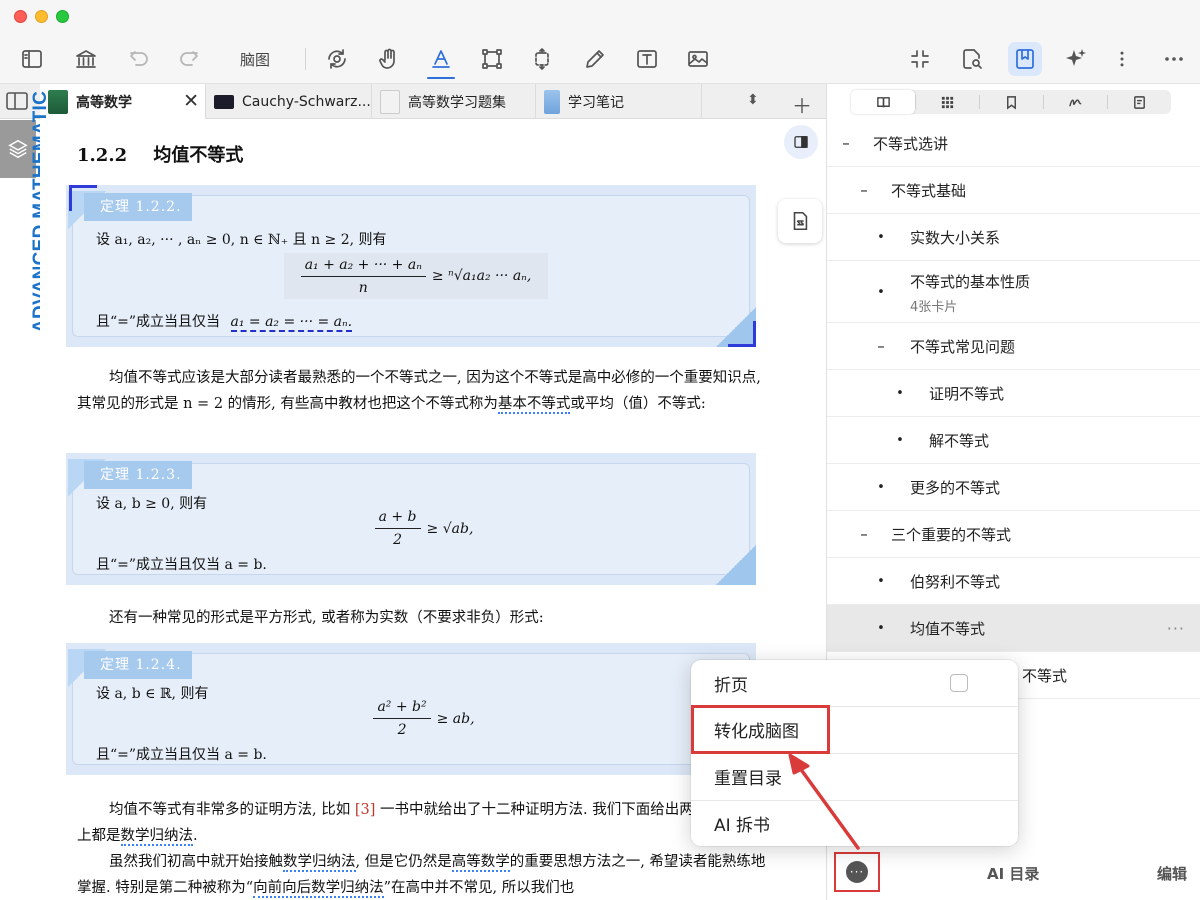 The image size is (1200, 900). Describe the element at coordinates (104, 103) in the screenshot. I see `tab-label: 高等数学` at that location.